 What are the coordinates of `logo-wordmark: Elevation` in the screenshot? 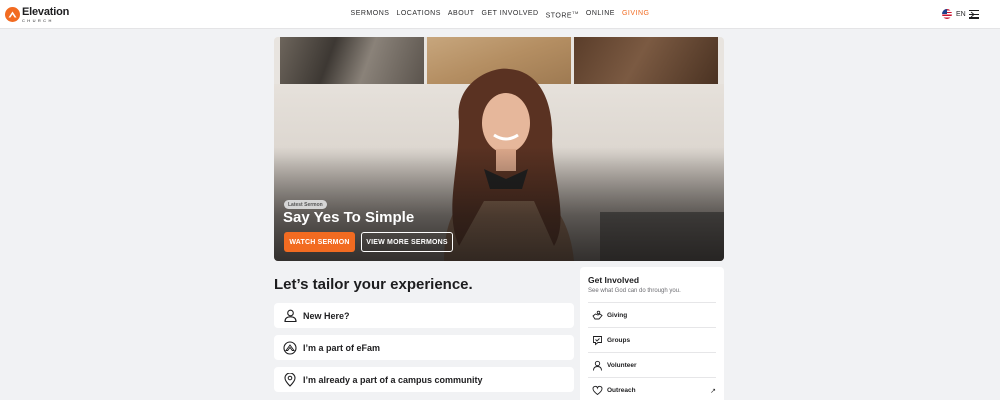 It's located at (46, 11).